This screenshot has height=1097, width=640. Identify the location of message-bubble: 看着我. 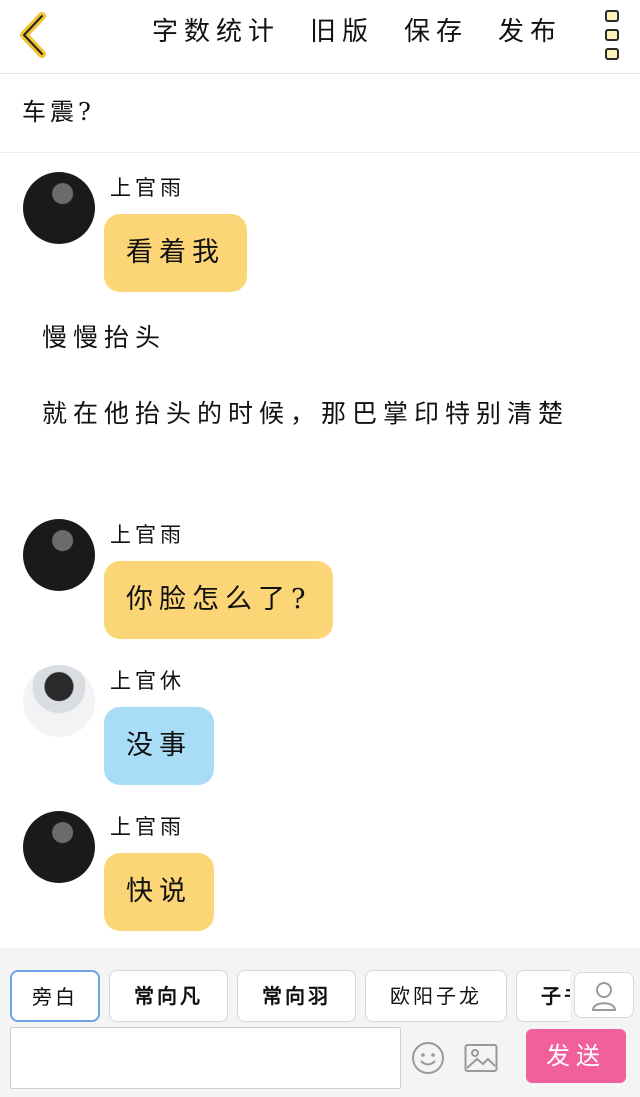
(175, 253).